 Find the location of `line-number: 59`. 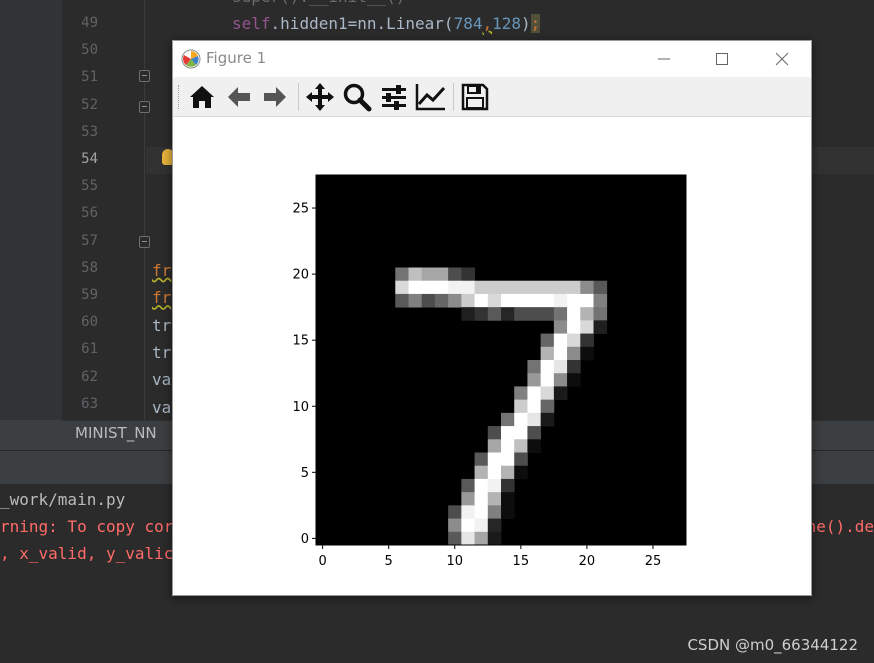

line-number: 59 is located at coordinates (89, 295).